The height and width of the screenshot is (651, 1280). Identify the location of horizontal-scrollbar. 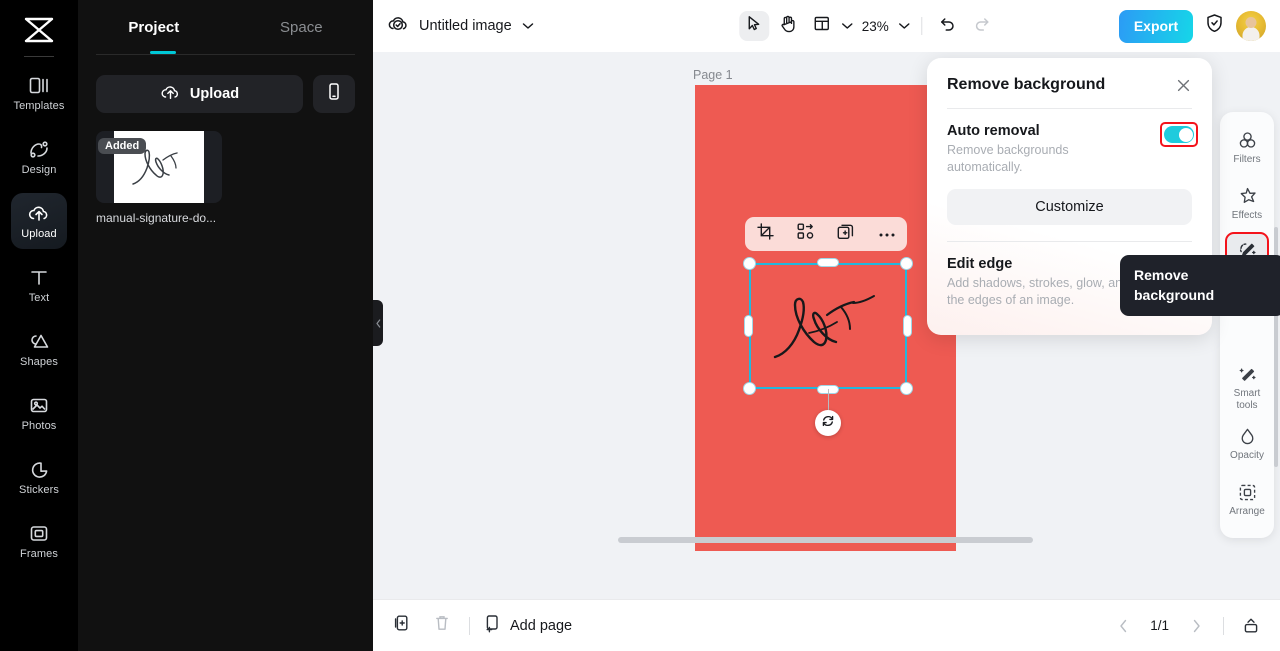
(825, 540).